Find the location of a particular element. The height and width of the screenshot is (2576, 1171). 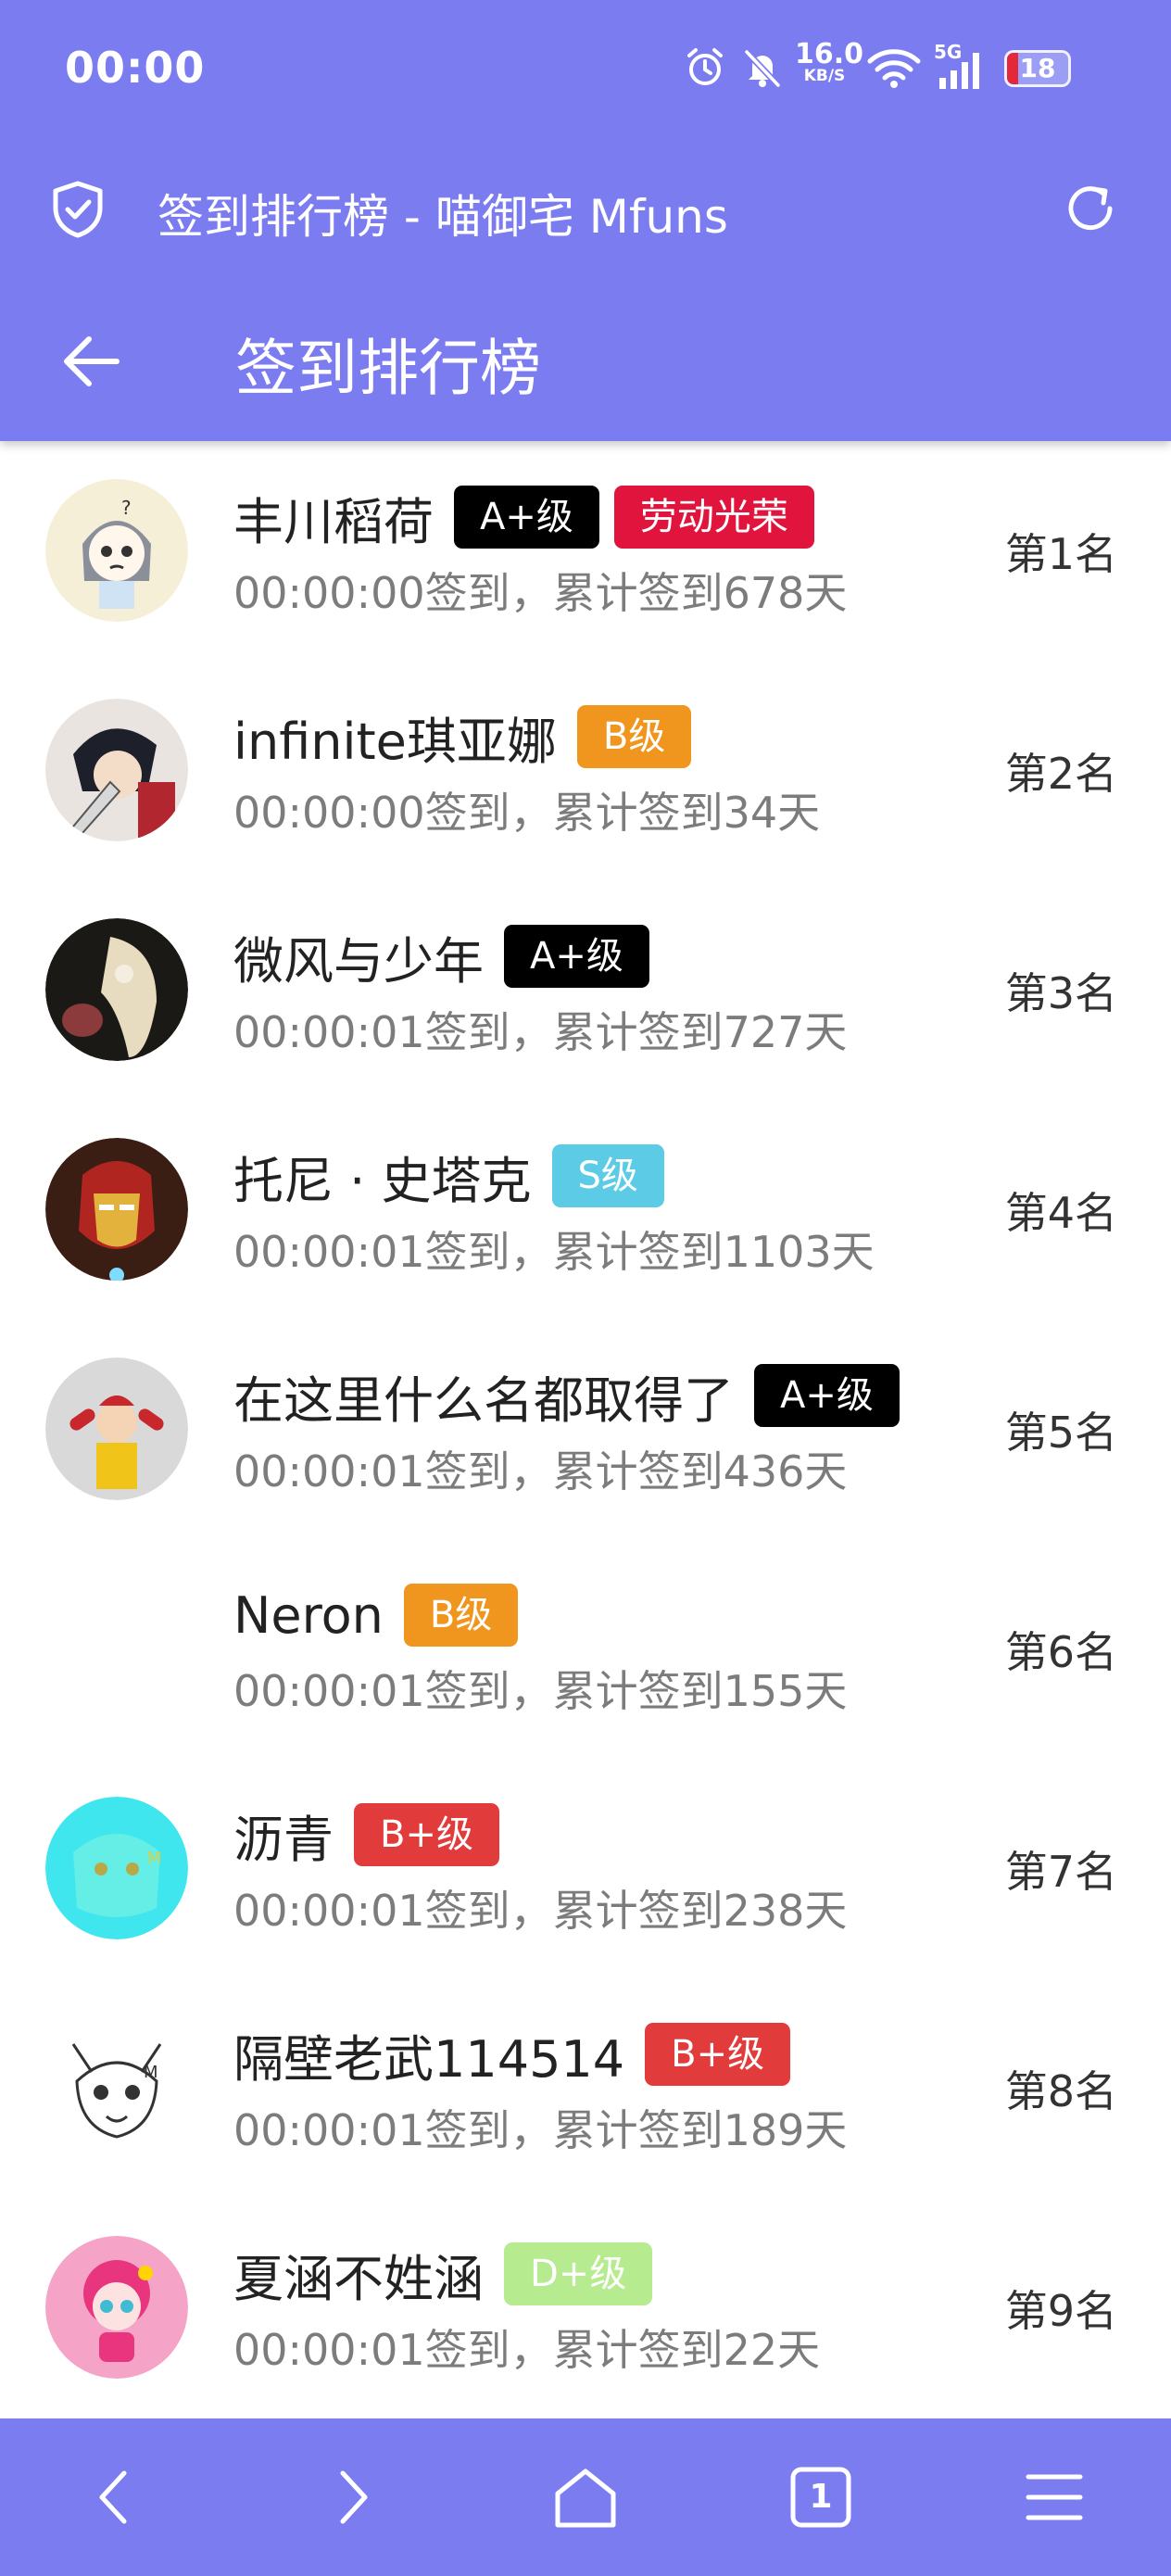

list-item: 夏涵不姓涵 D+级 00:00:01签到，累计签到22天 第9名 is located at coordinates (585, 2308).